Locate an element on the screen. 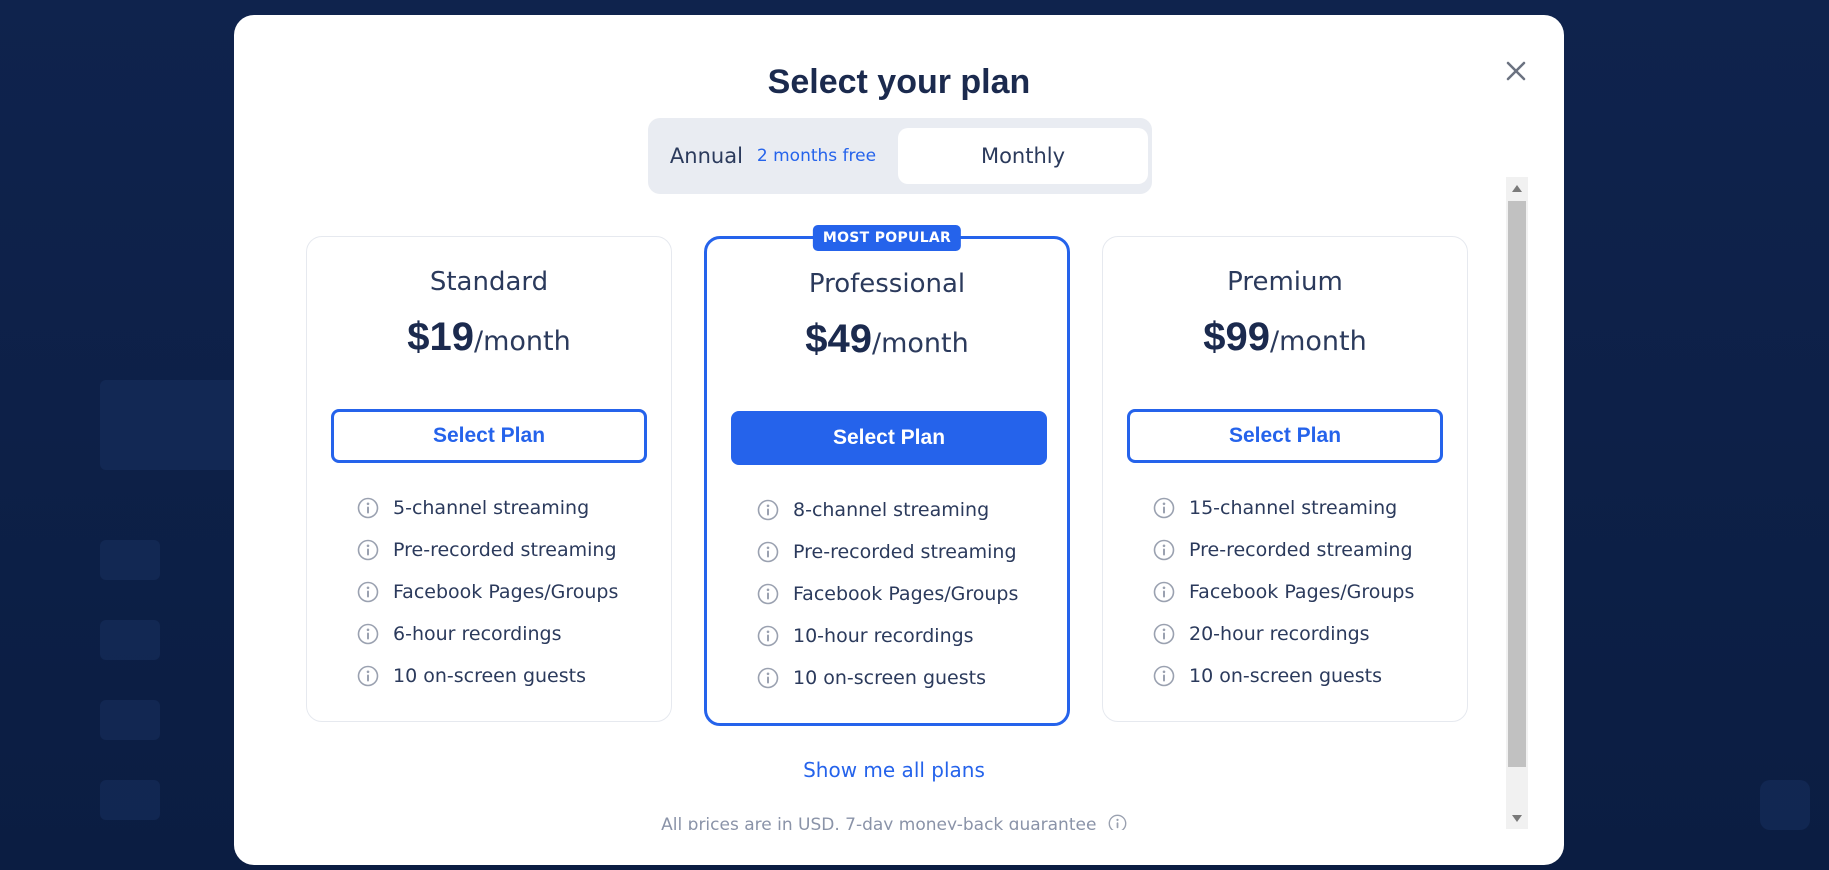 This screenshot has height=870, width=1829. scroll-up-arrow is located at coordinates (1517, 188).